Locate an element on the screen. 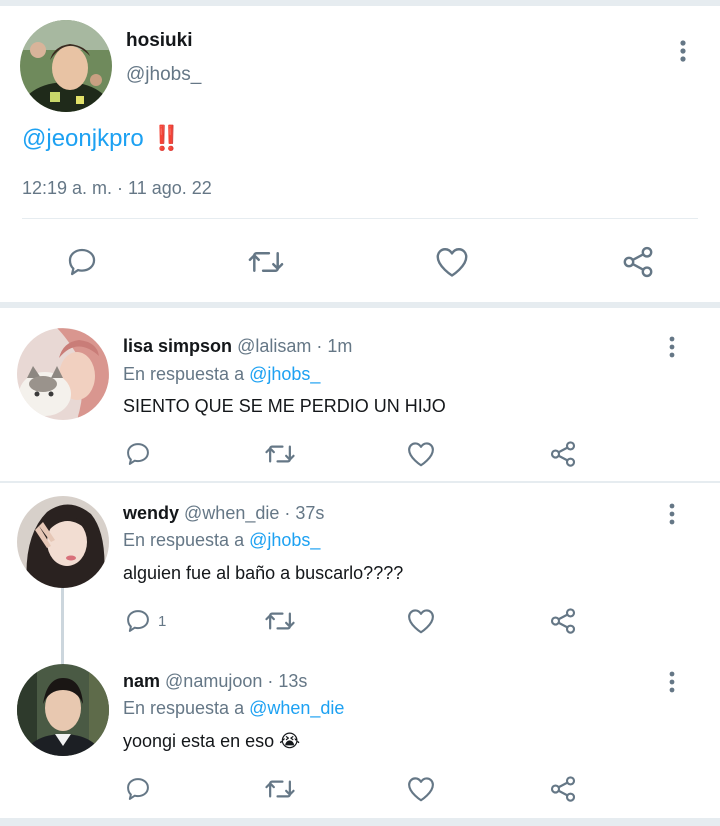  tweet-body: @jeonjkpro ‼️ is located at coordinates (102, 138).